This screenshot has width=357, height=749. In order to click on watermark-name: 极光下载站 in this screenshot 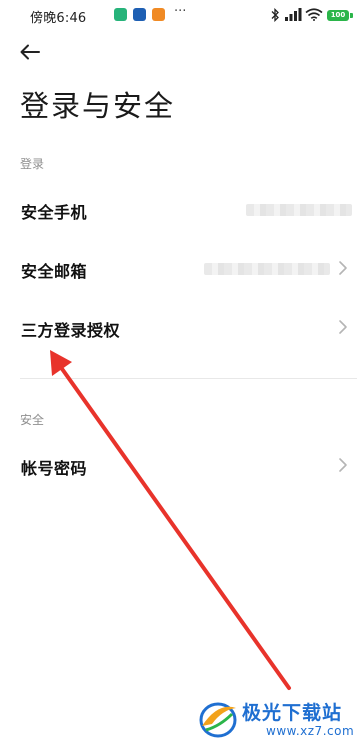, I will do `click(292, 713)`.